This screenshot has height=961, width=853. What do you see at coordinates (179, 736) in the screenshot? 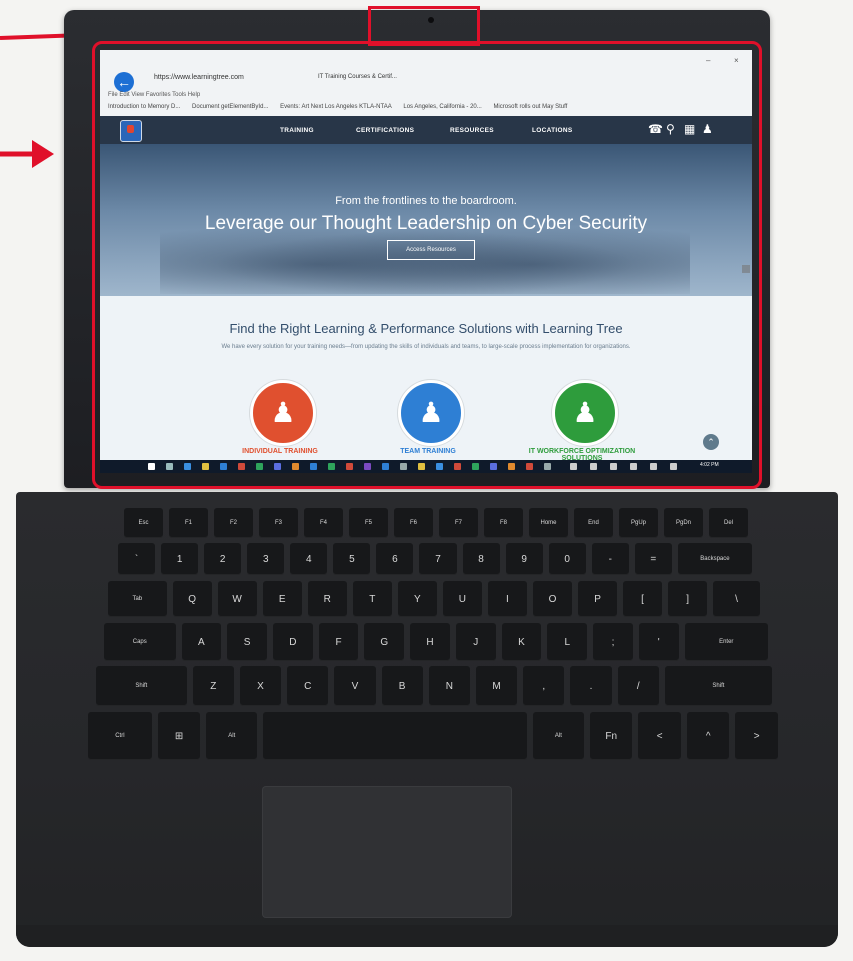
I see `windows-key-icon: ⊞` at bounding box center [179, 736].